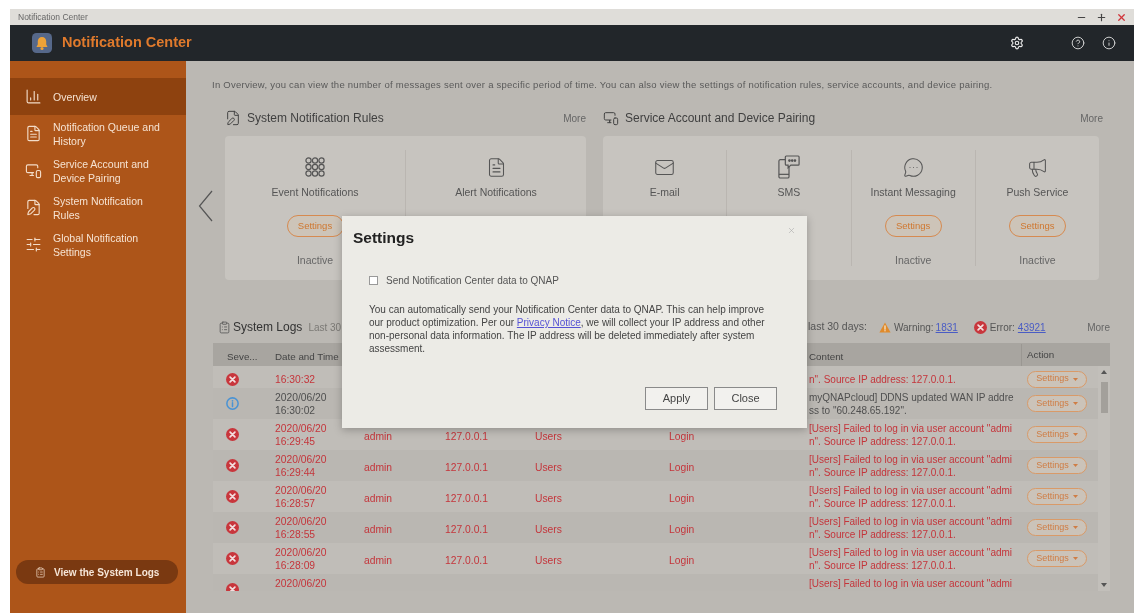 Image resolution: width=1140 pixels, height=615 pixels. Describe the element at coordinates (315, 167) in the screenshot. I see `dot-grid-icon` at that location.